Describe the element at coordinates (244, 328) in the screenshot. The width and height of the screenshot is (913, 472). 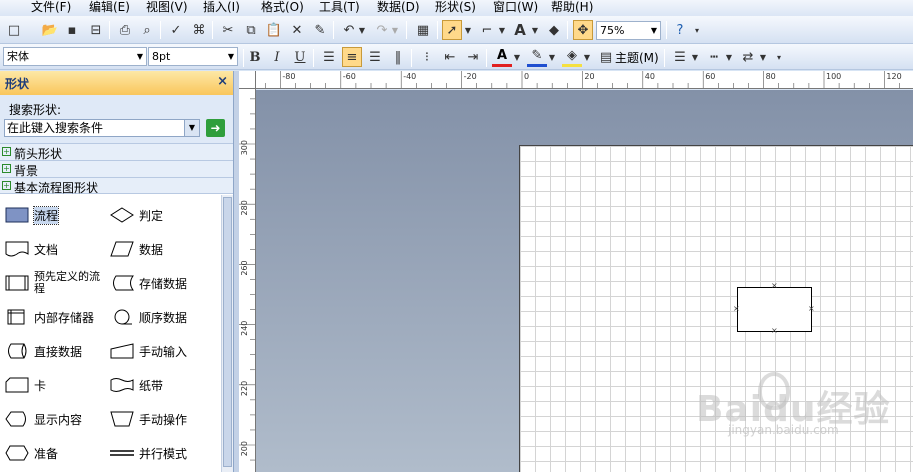
I see `ruler-label: 240` at that location.